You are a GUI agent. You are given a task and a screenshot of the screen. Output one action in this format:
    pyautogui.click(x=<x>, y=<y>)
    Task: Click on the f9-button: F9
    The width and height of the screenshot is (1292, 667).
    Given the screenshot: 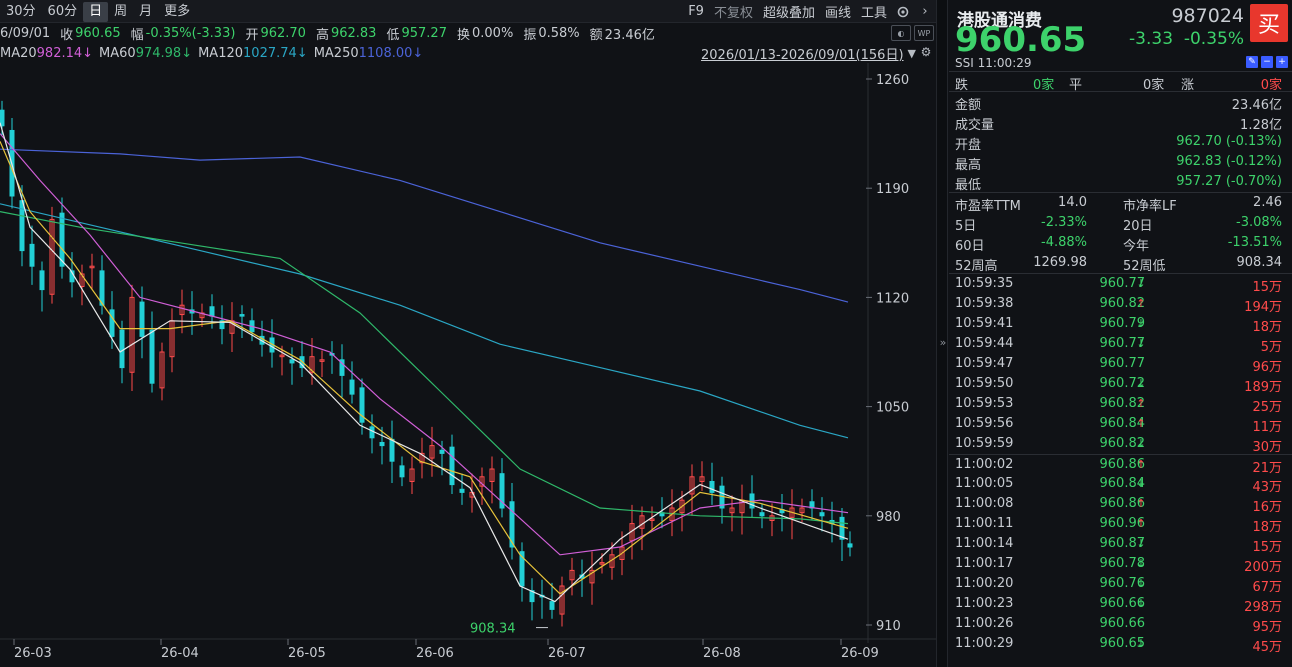 What is the action you would take?
    pyautogui.click(x=696, y=11)
    